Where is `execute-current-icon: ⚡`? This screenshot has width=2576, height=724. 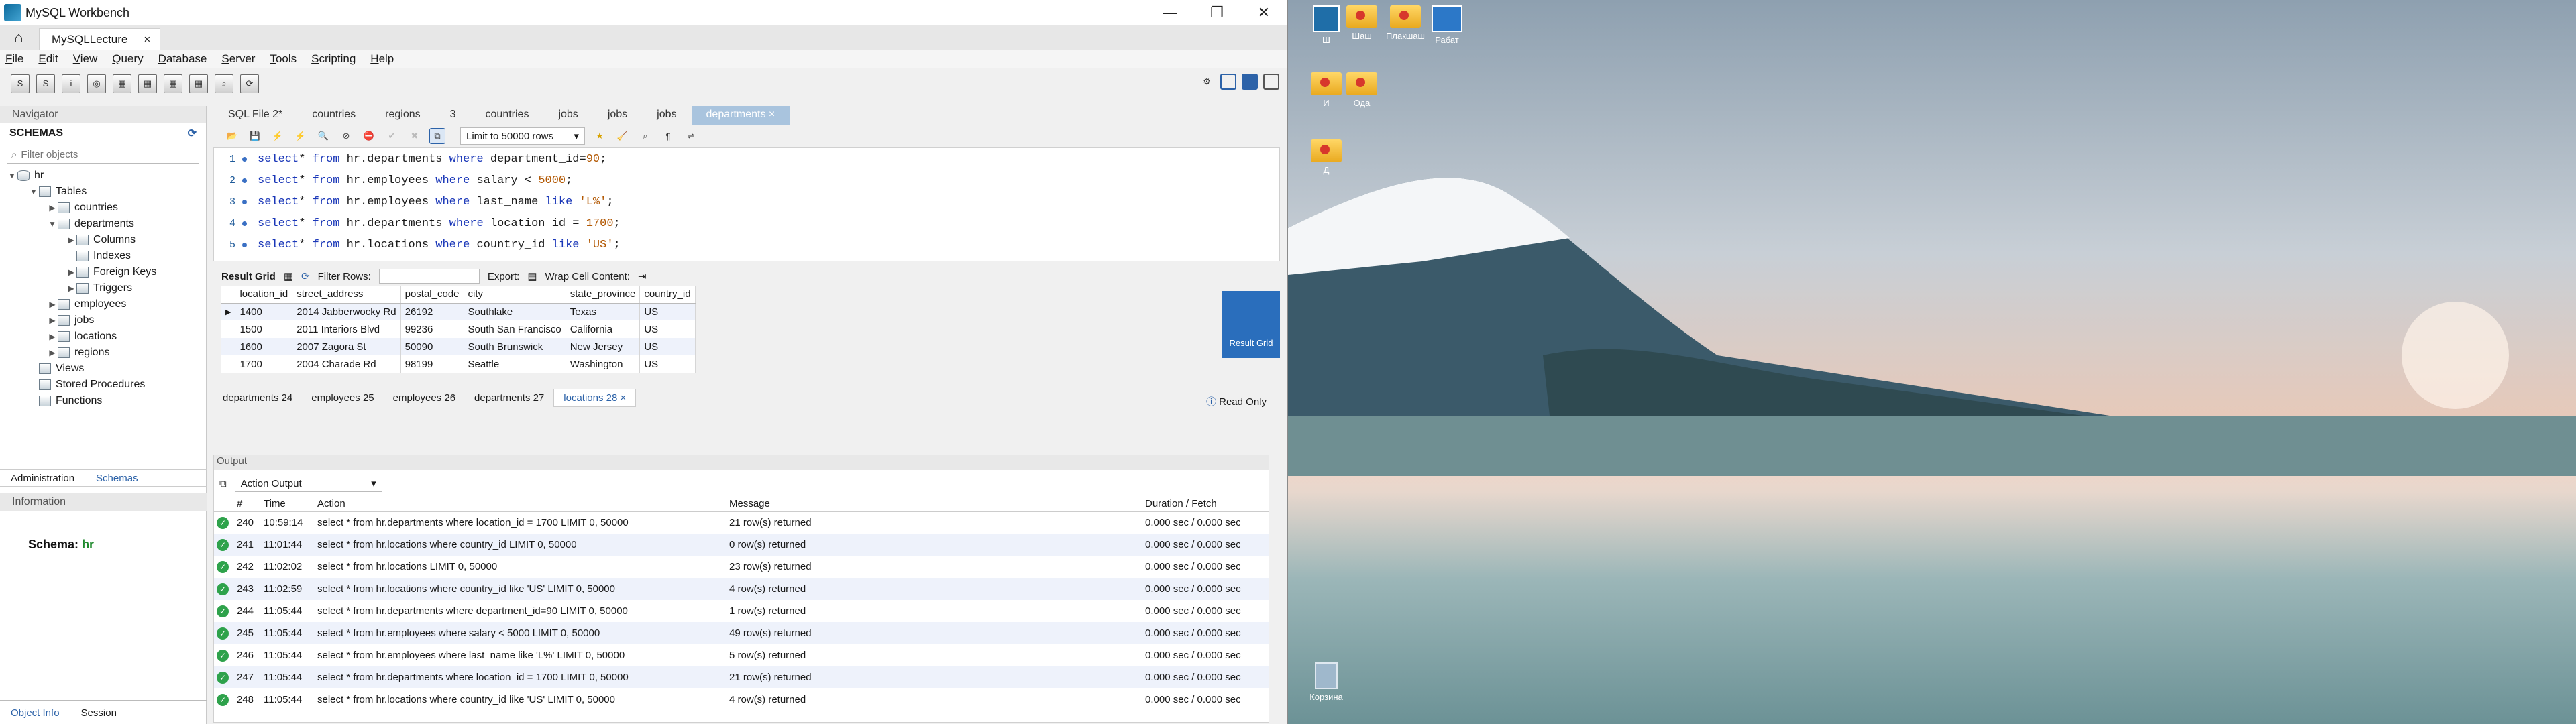
execute-current-icon: ⚡ is located at coordinates (300, 136).